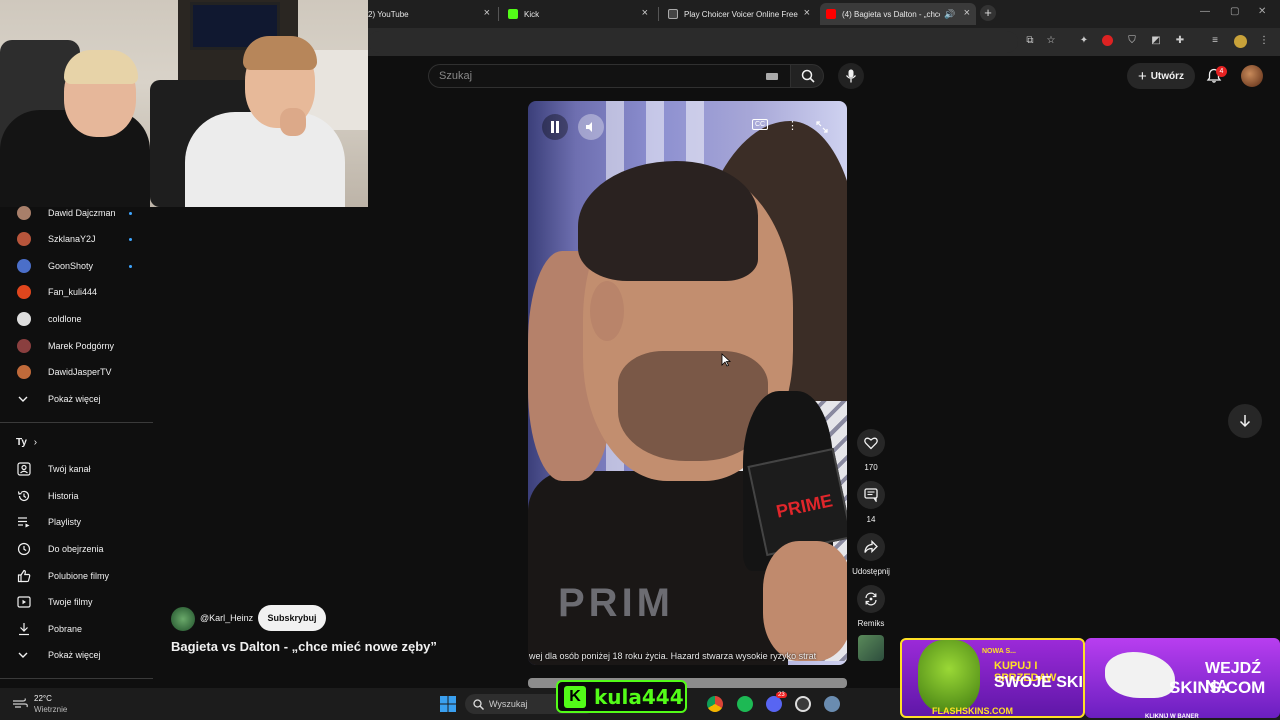 This screenshot has width=1280, height=720. I want to click on tab-bagieta: (4) Bagieta vs Dalton - „chce 🔊 ×, so click(898, 14).